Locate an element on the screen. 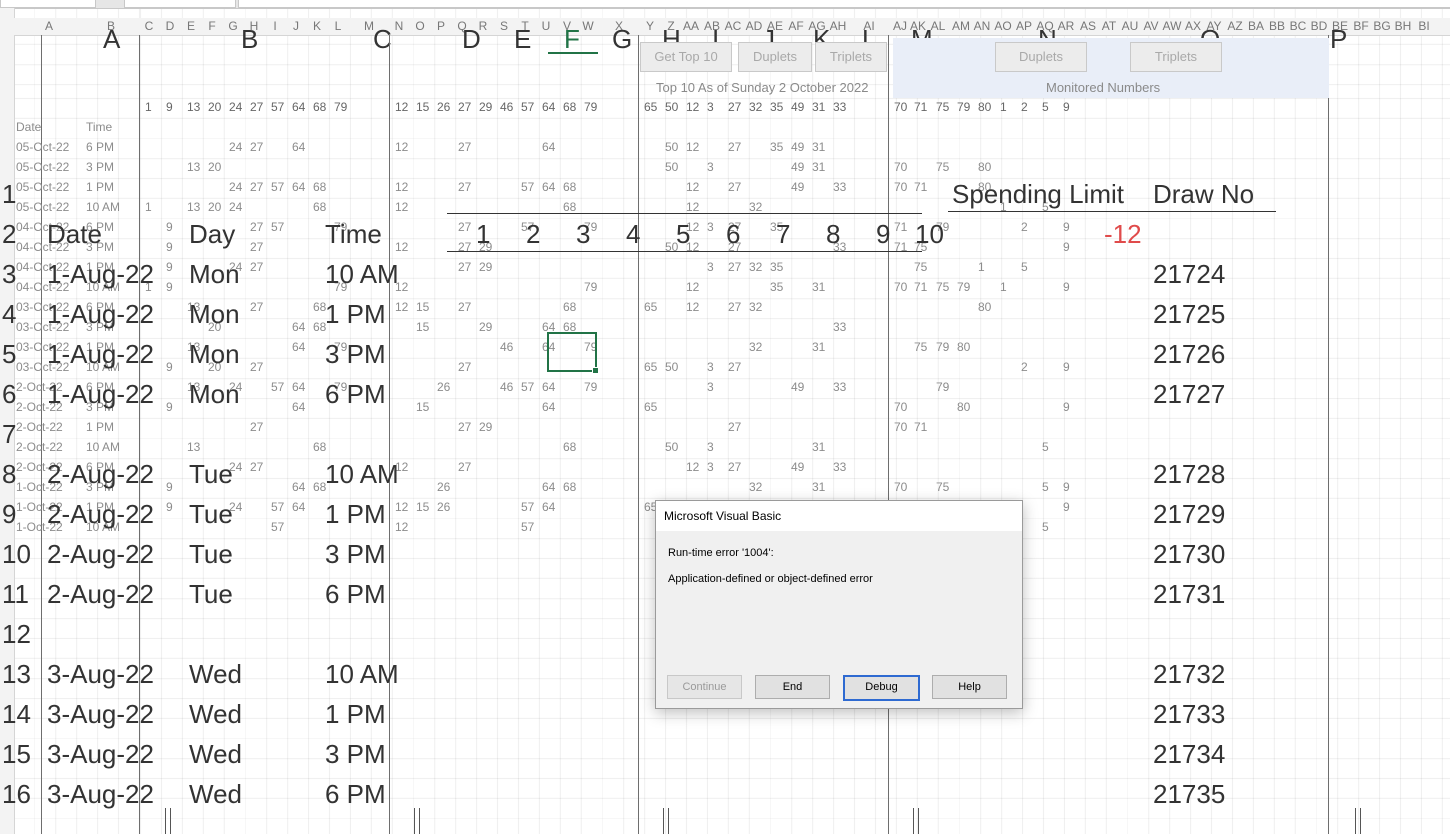  row-number: 7 is located at coordinates (9, 434).